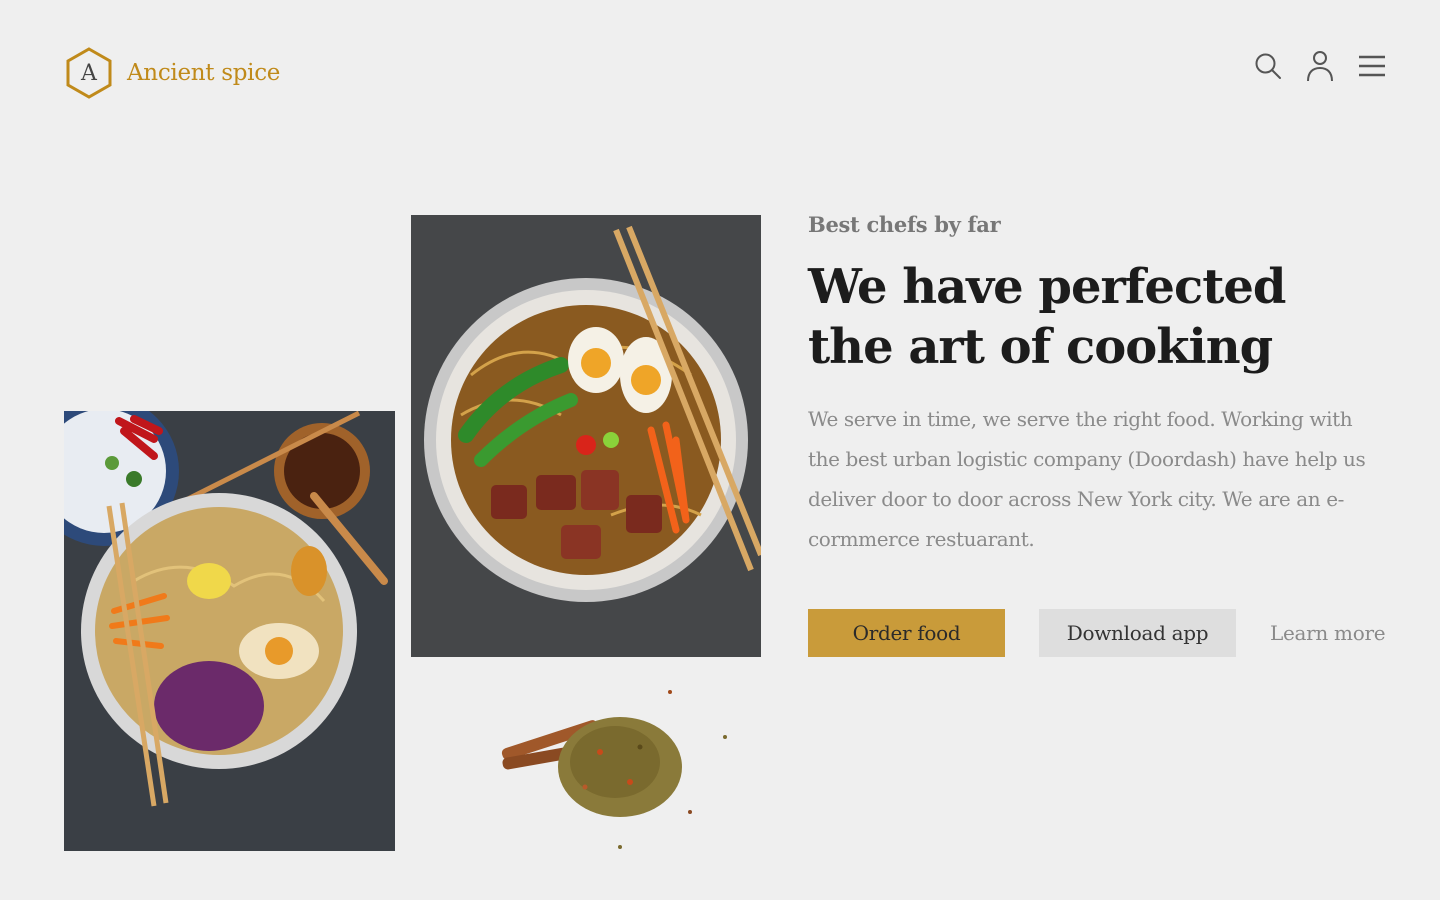 Image resolution: width=1440 pixels, height=900 pixels. I want to click on menu-icon, so click(1372, 66).